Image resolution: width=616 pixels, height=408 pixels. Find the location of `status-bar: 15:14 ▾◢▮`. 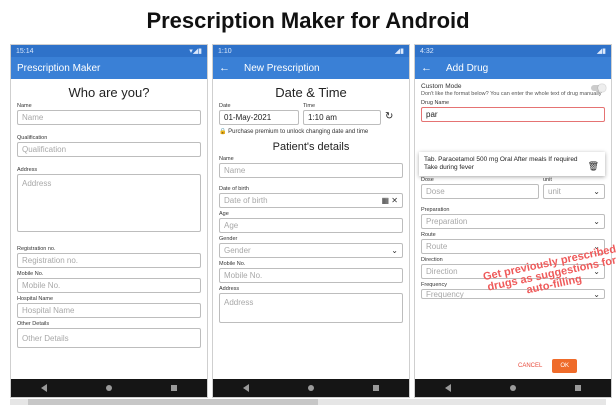

status-bar: 15:14 ▾◢▮ is located at coordinates (109, 51).